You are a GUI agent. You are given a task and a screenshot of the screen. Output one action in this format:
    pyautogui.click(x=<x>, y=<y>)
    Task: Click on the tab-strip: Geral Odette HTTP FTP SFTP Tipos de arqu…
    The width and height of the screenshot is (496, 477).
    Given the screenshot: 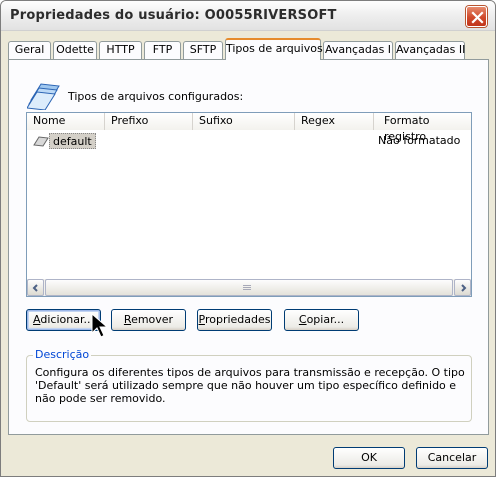 What is the action you would take?
    pyautogui.click(x=249, y=49)
    